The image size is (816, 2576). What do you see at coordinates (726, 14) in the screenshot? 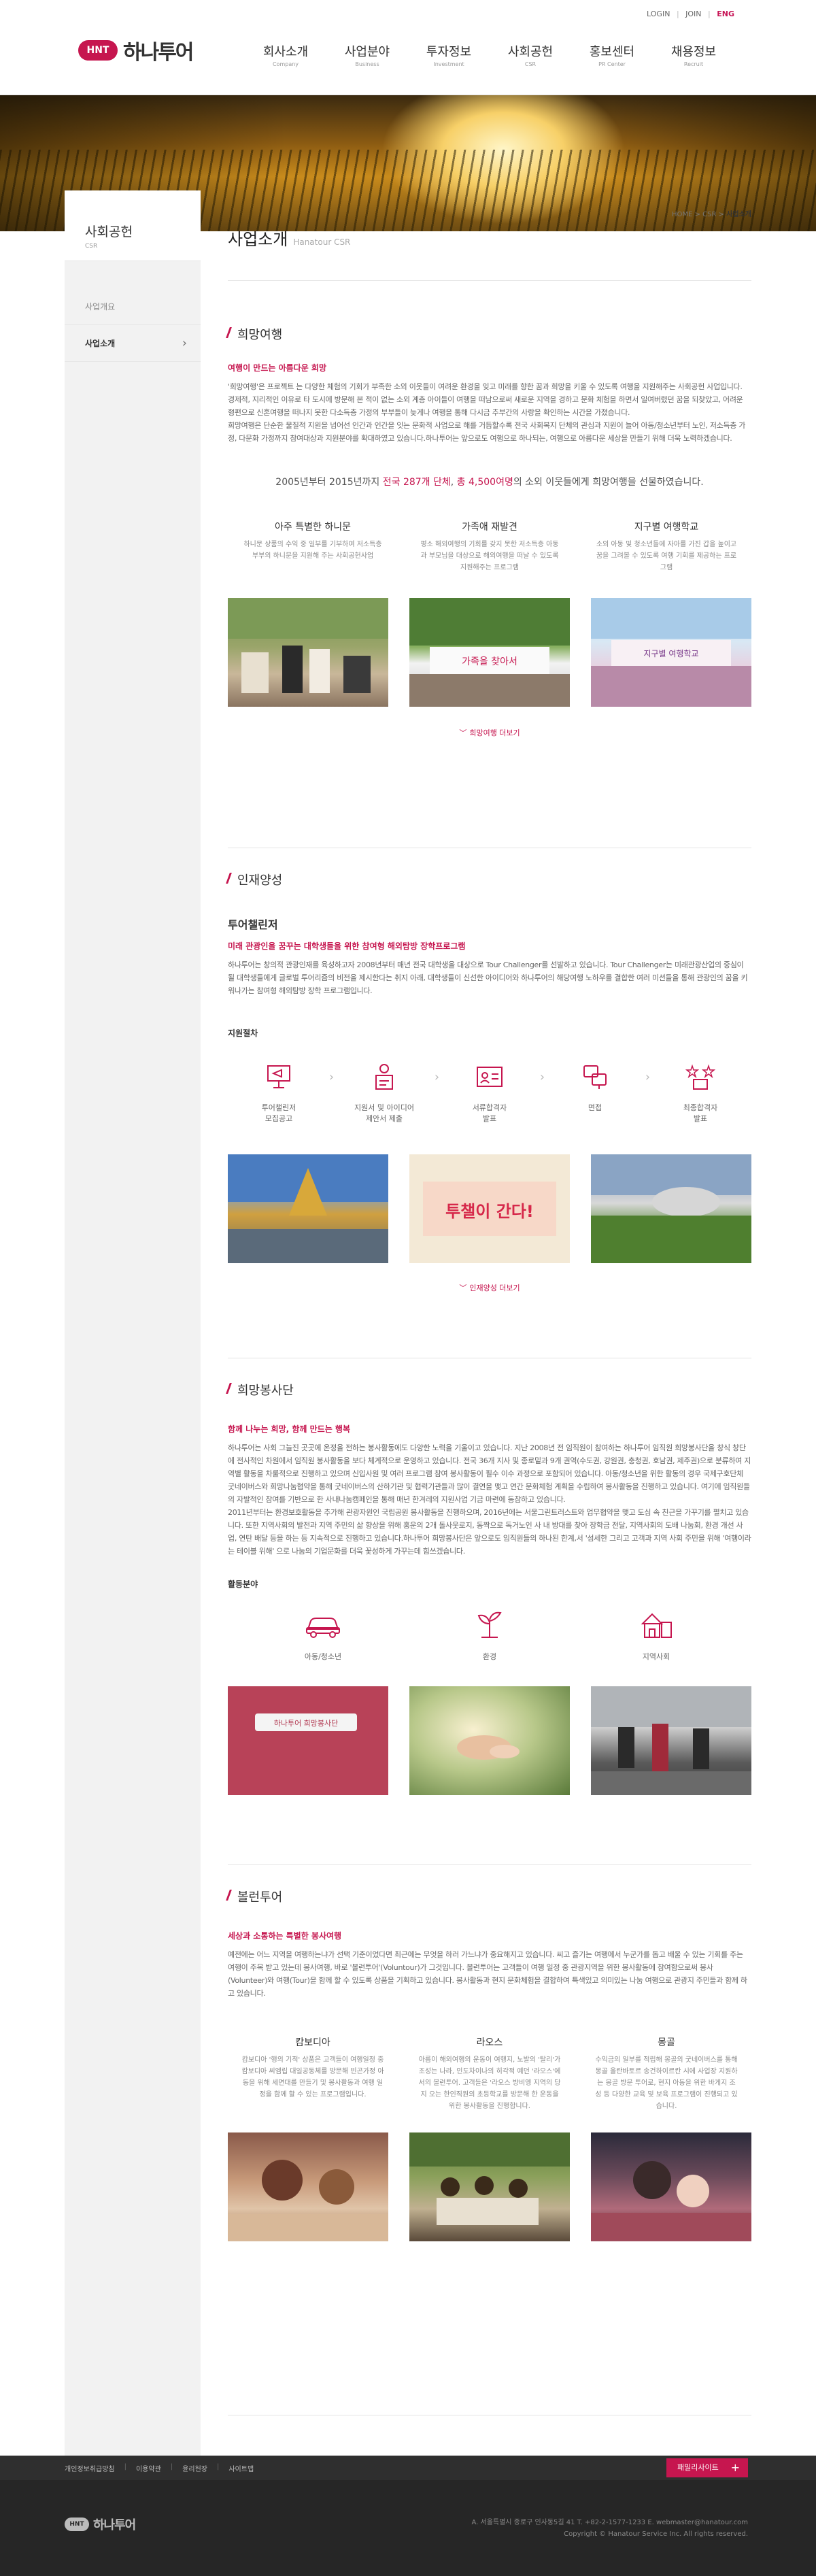
I see `lang-en-link: ENG` at bounding box center [726, 14].